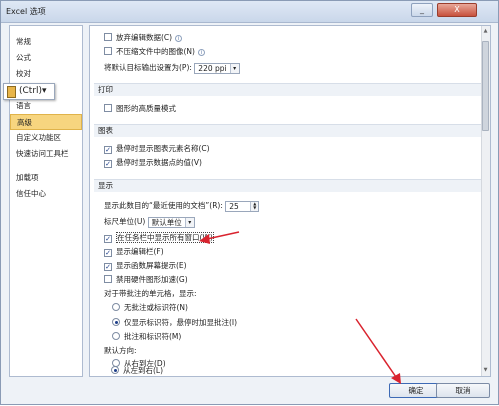 This screenshot has width=499, height=406. Describe the element at coordinates (120, 350) in the screenshot. I see `default-direction-label: 默认方向:` at that location.